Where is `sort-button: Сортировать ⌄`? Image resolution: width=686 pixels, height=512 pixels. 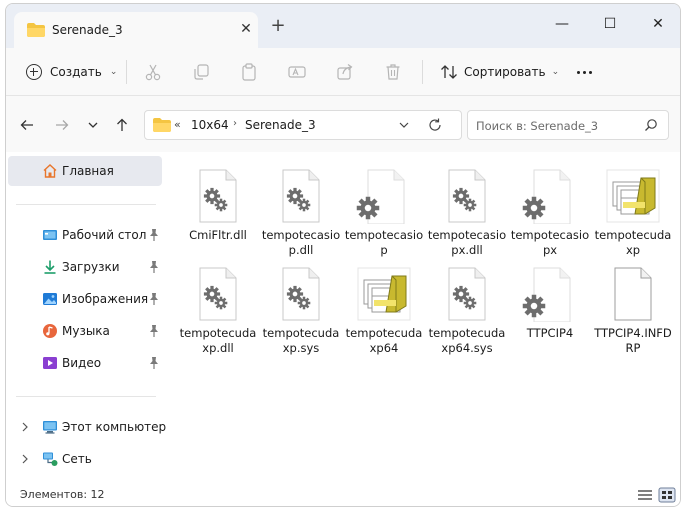 sort-button: Сортировать ⌄ is located at coordinates (499, 72).